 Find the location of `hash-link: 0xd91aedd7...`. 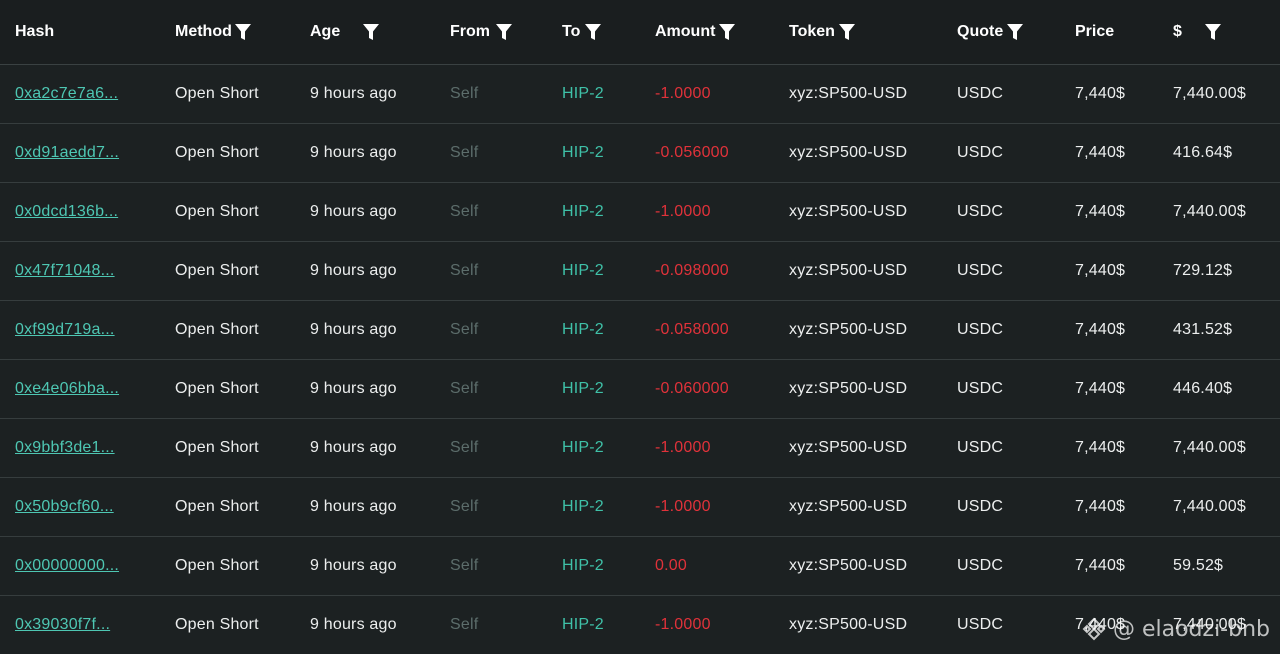

hash-link: 0xd91aedd7... is located at coordinates (67, 152).